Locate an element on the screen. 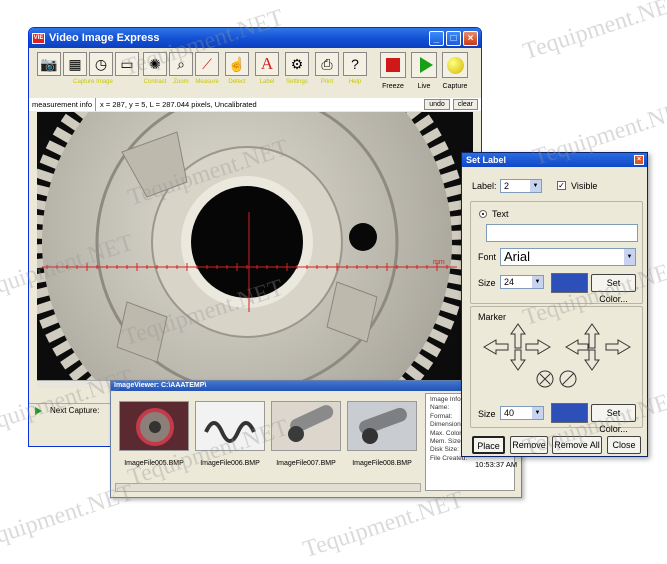 Image resolution: width=667 pixels, height=564 pixels. label-number-select: 2 ▼ is located at coordinates (521, 186).